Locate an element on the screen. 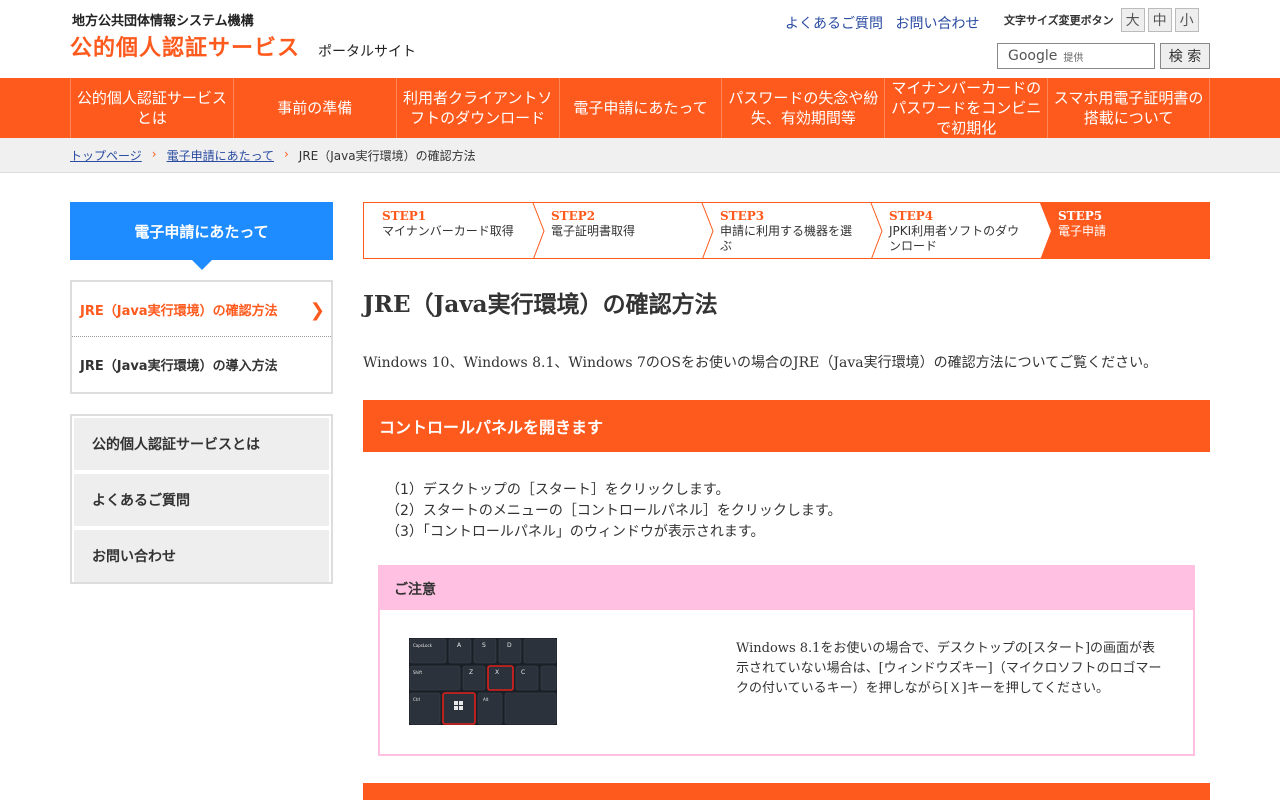 This screenshot has width=1280, height=800. step-label: マイナンバーカード取得 is located at coordinates (448, 231).